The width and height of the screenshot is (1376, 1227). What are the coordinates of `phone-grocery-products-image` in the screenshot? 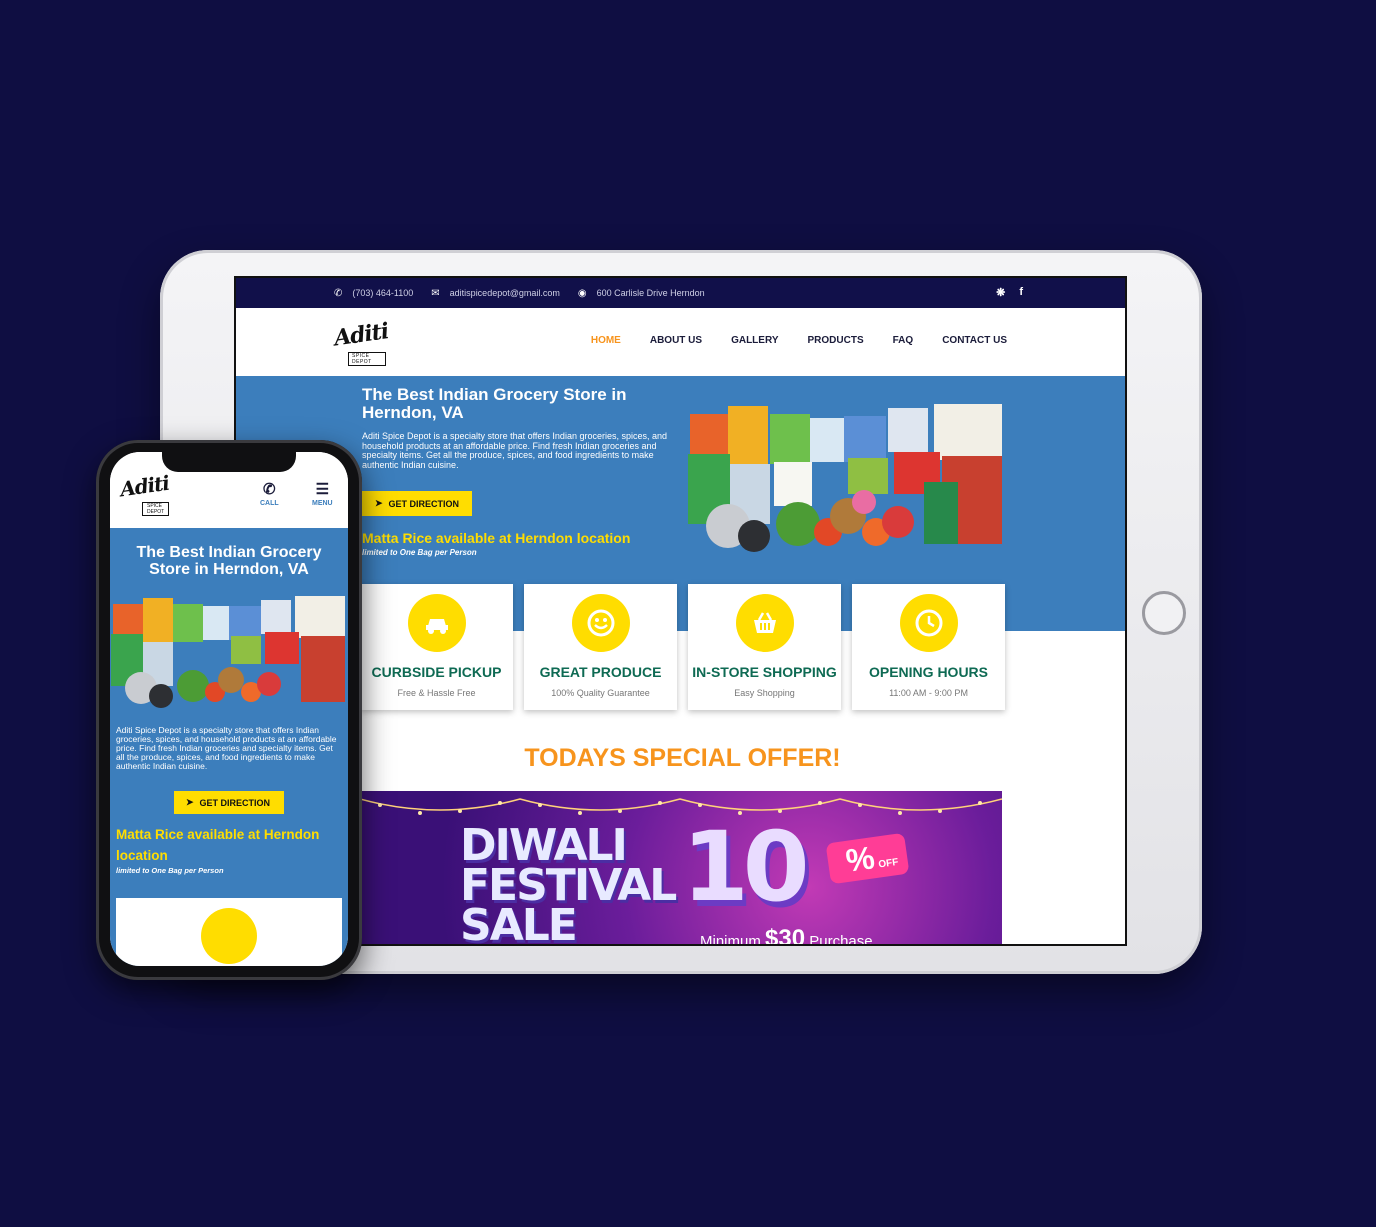 It's located at (228, 652).